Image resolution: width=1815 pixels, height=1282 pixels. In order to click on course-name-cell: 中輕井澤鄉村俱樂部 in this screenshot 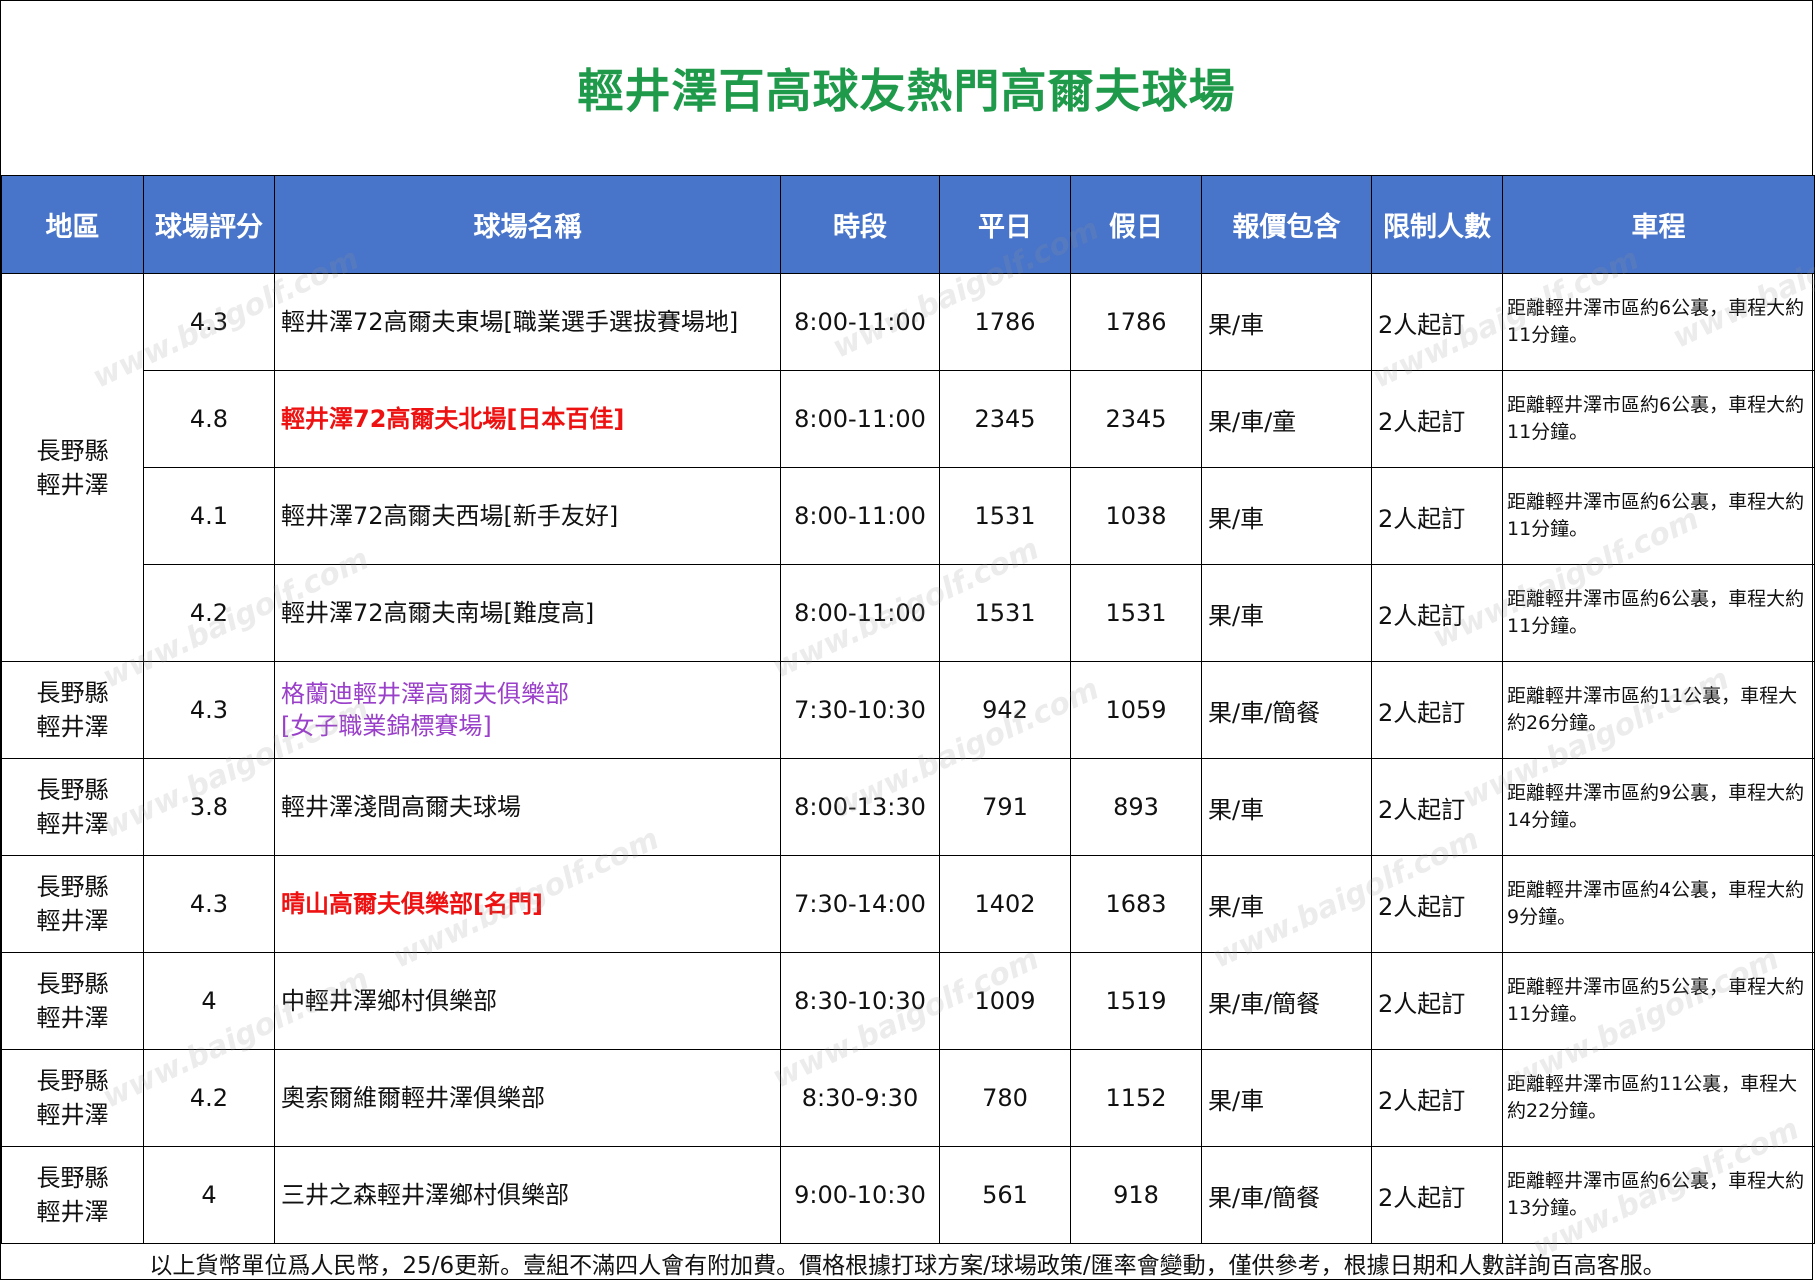, I will do `click(527, 1001)`.